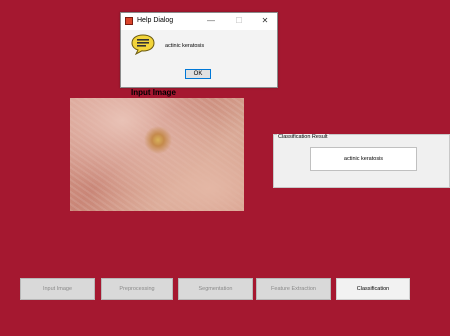 The image size is (450, 336). Describe the element at coordinates (155, 20) in the screenshot. I see `dialog-title: Help Dialog` at that location.